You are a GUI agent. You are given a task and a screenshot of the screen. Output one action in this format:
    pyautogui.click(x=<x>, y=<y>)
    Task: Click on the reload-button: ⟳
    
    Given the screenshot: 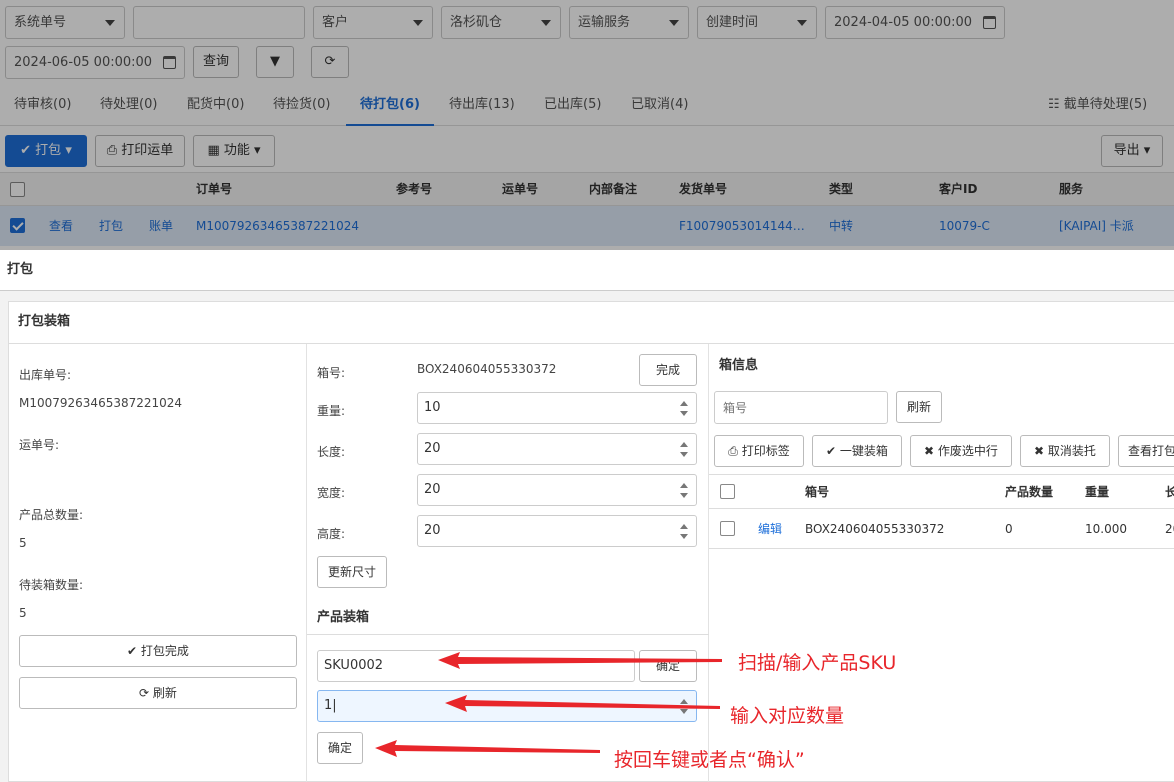 What is the action you would take?
    pyautogui.click(x=330, y=62)
    